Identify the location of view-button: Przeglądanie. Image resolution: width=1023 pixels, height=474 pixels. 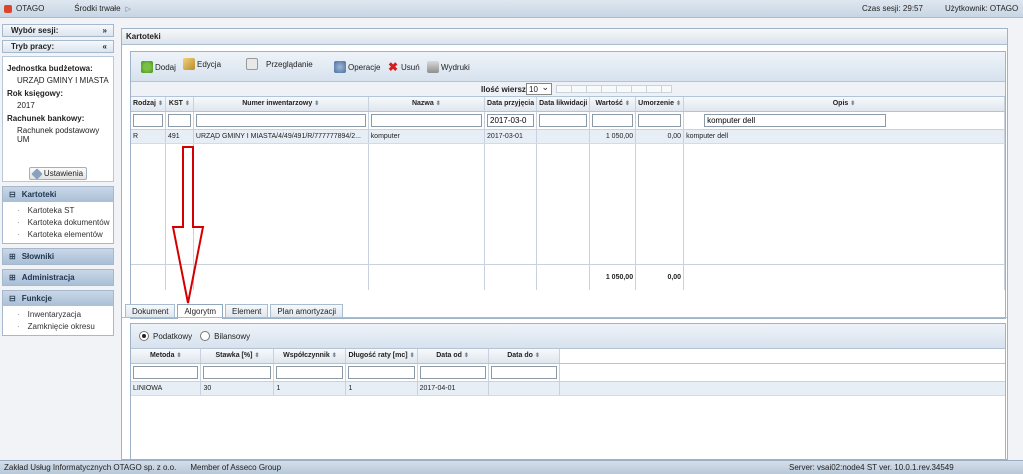
(279, 64).